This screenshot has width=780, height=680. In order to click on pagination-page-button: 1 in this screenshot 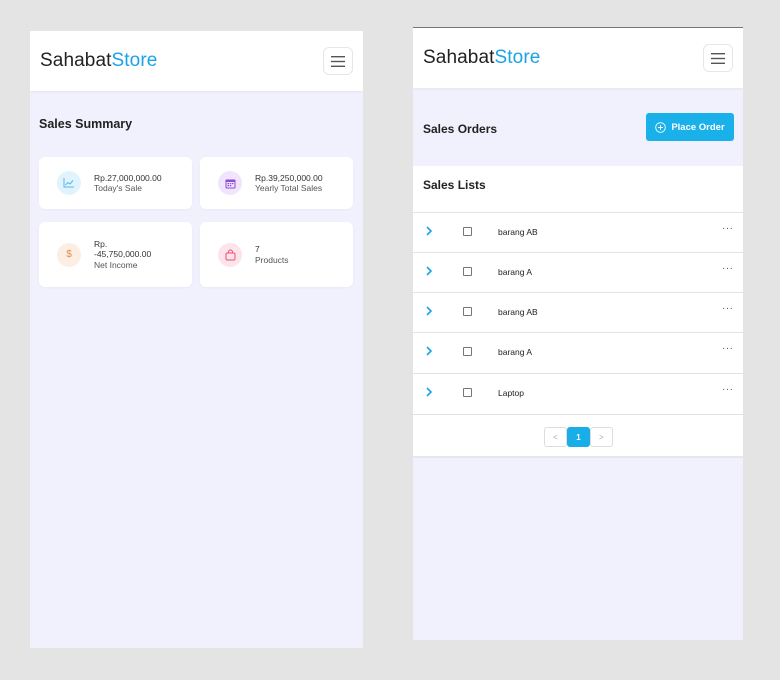, I will do `click(578, 437)`.